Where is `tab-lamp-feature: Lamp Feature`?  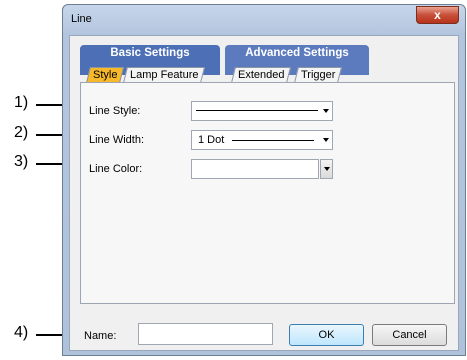 tab-lamp-feature: Lamp Feature is located at coordinates (164, 75).